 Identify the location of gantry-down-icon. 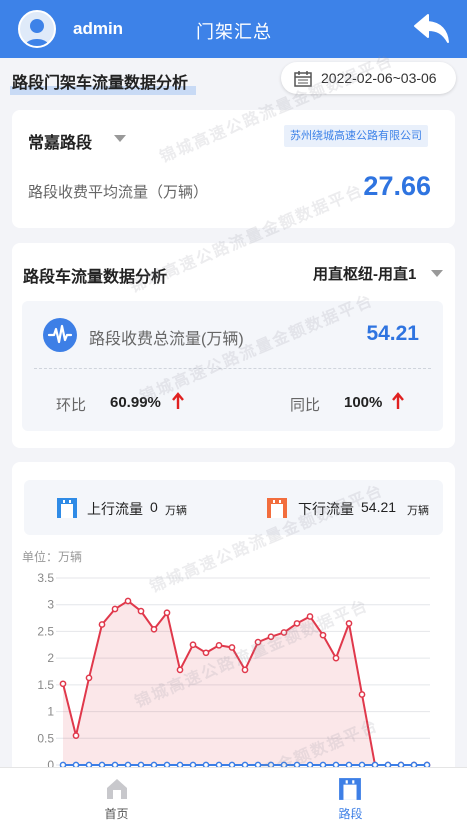
(277, 508).